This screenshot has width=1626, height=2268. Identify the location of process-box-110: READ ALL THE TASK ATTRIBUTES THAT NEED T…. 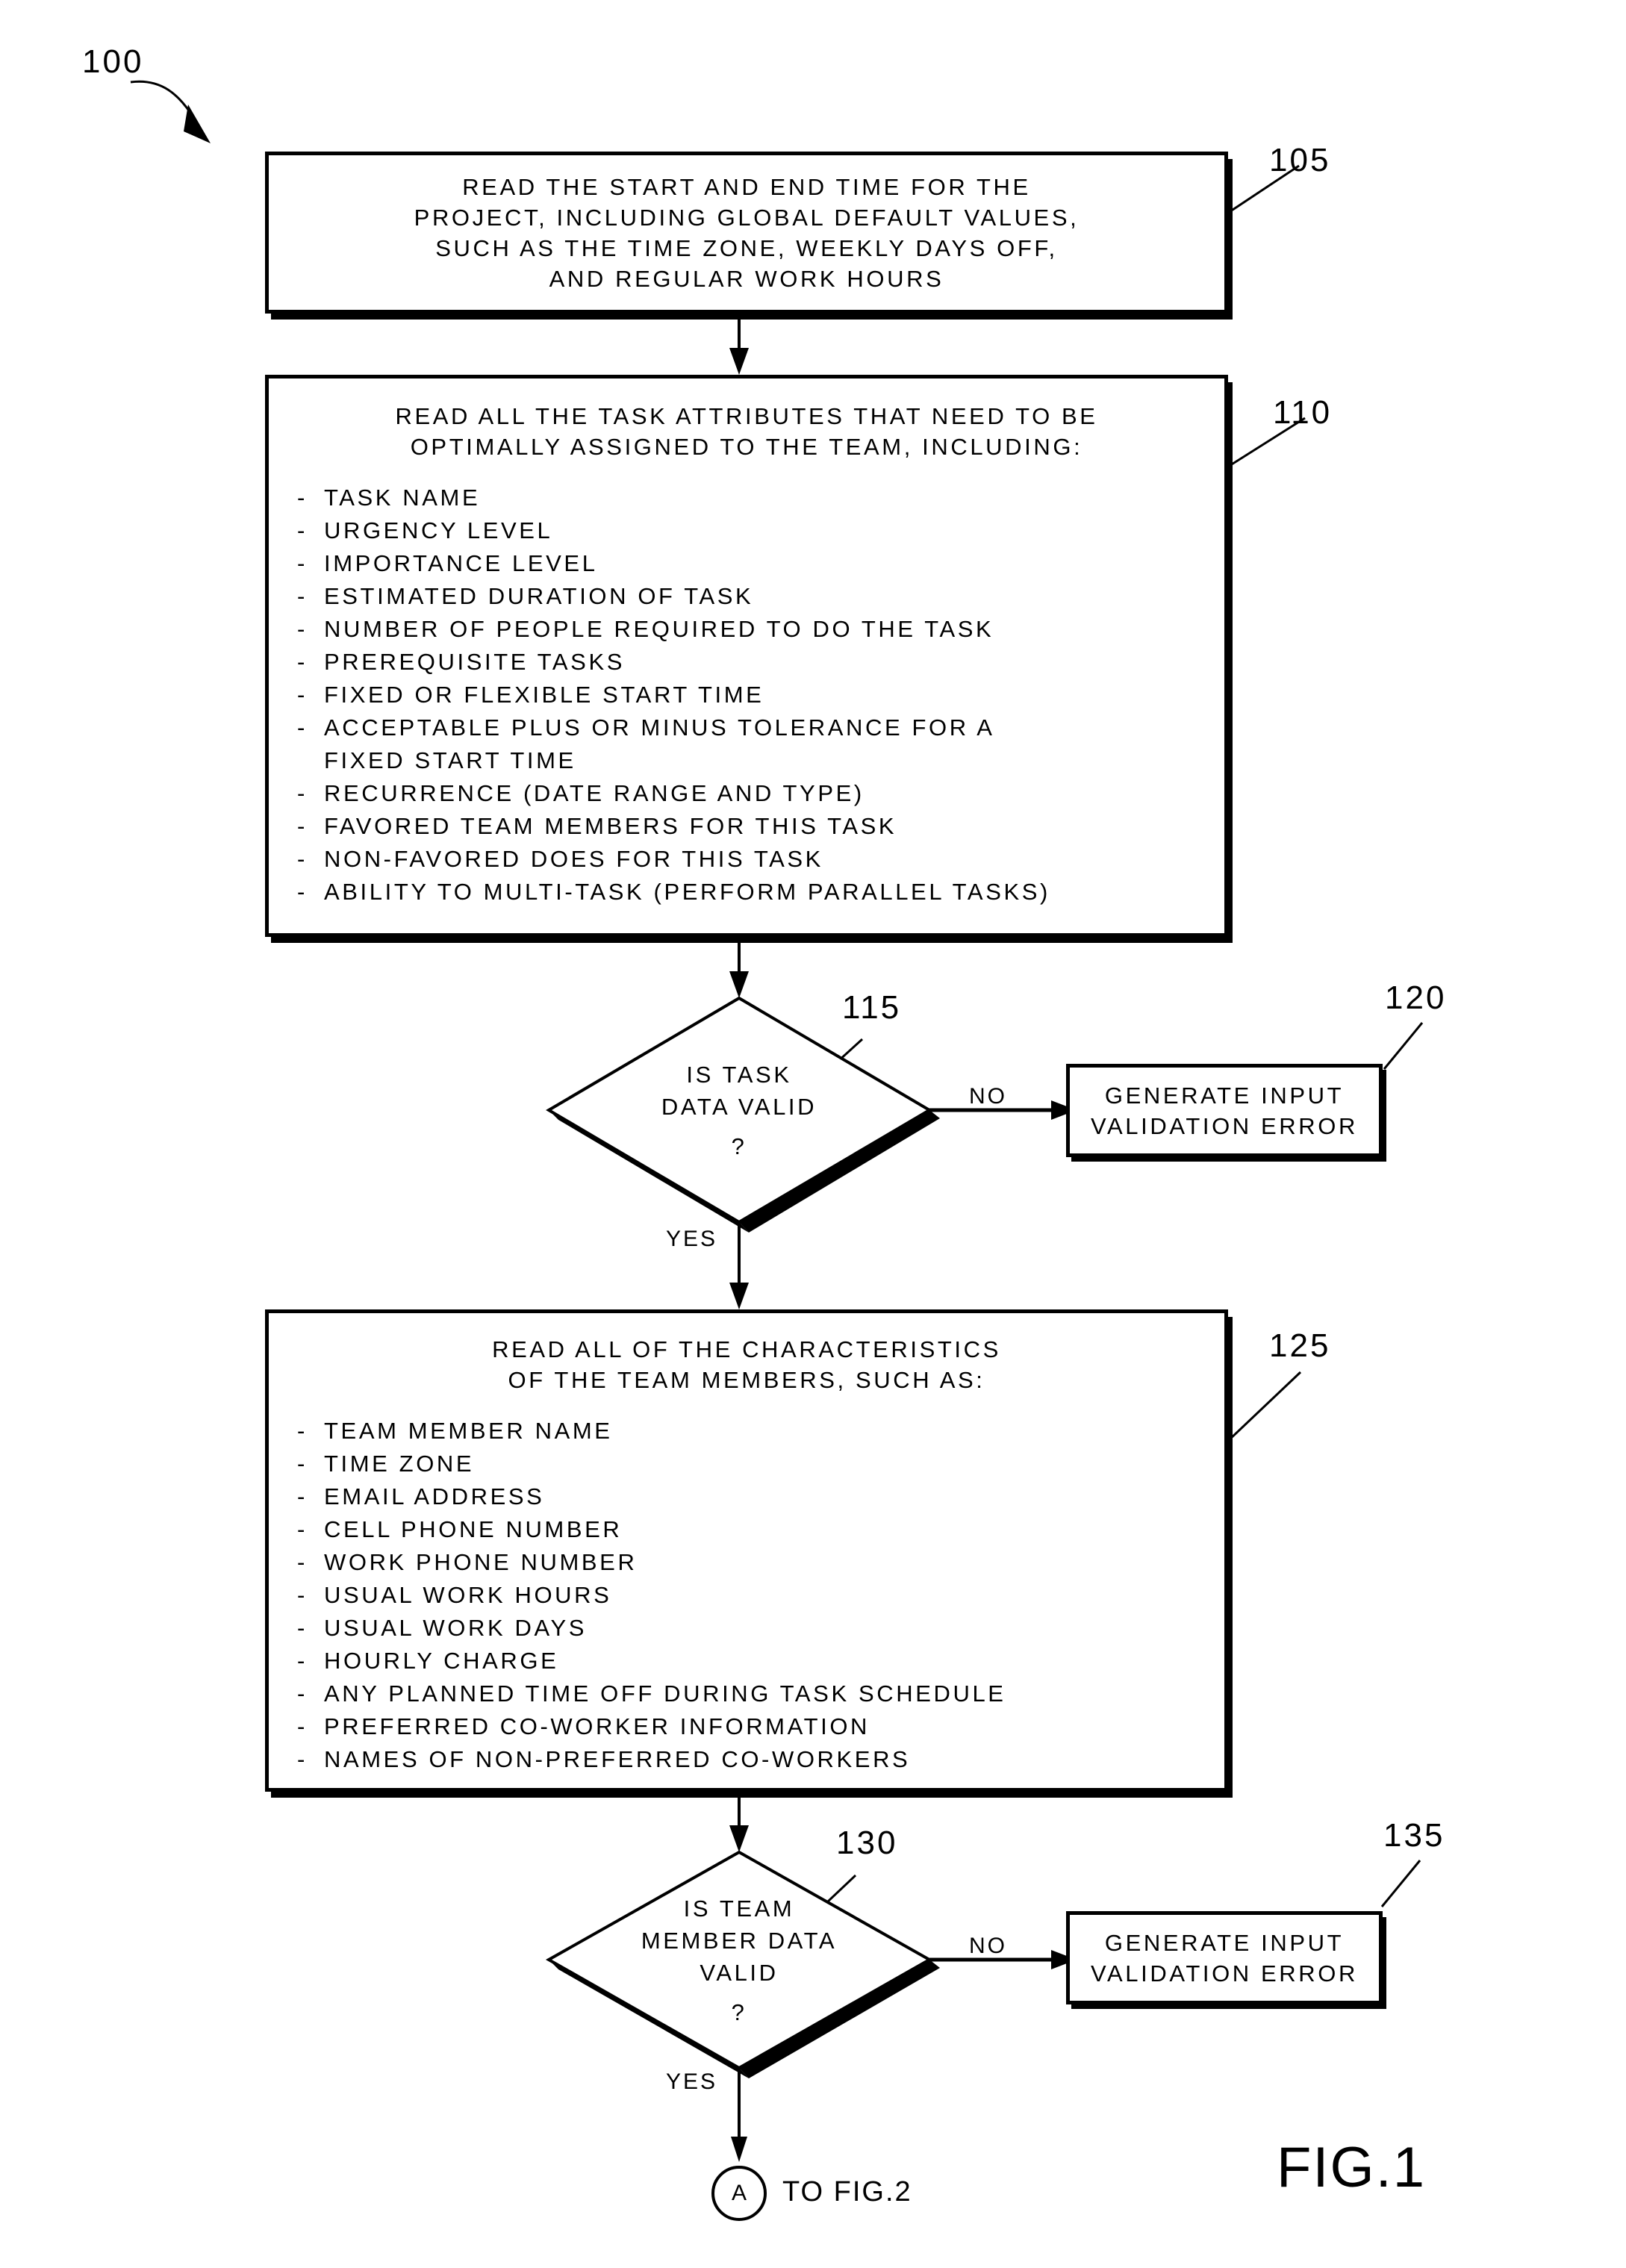
(746, 656).